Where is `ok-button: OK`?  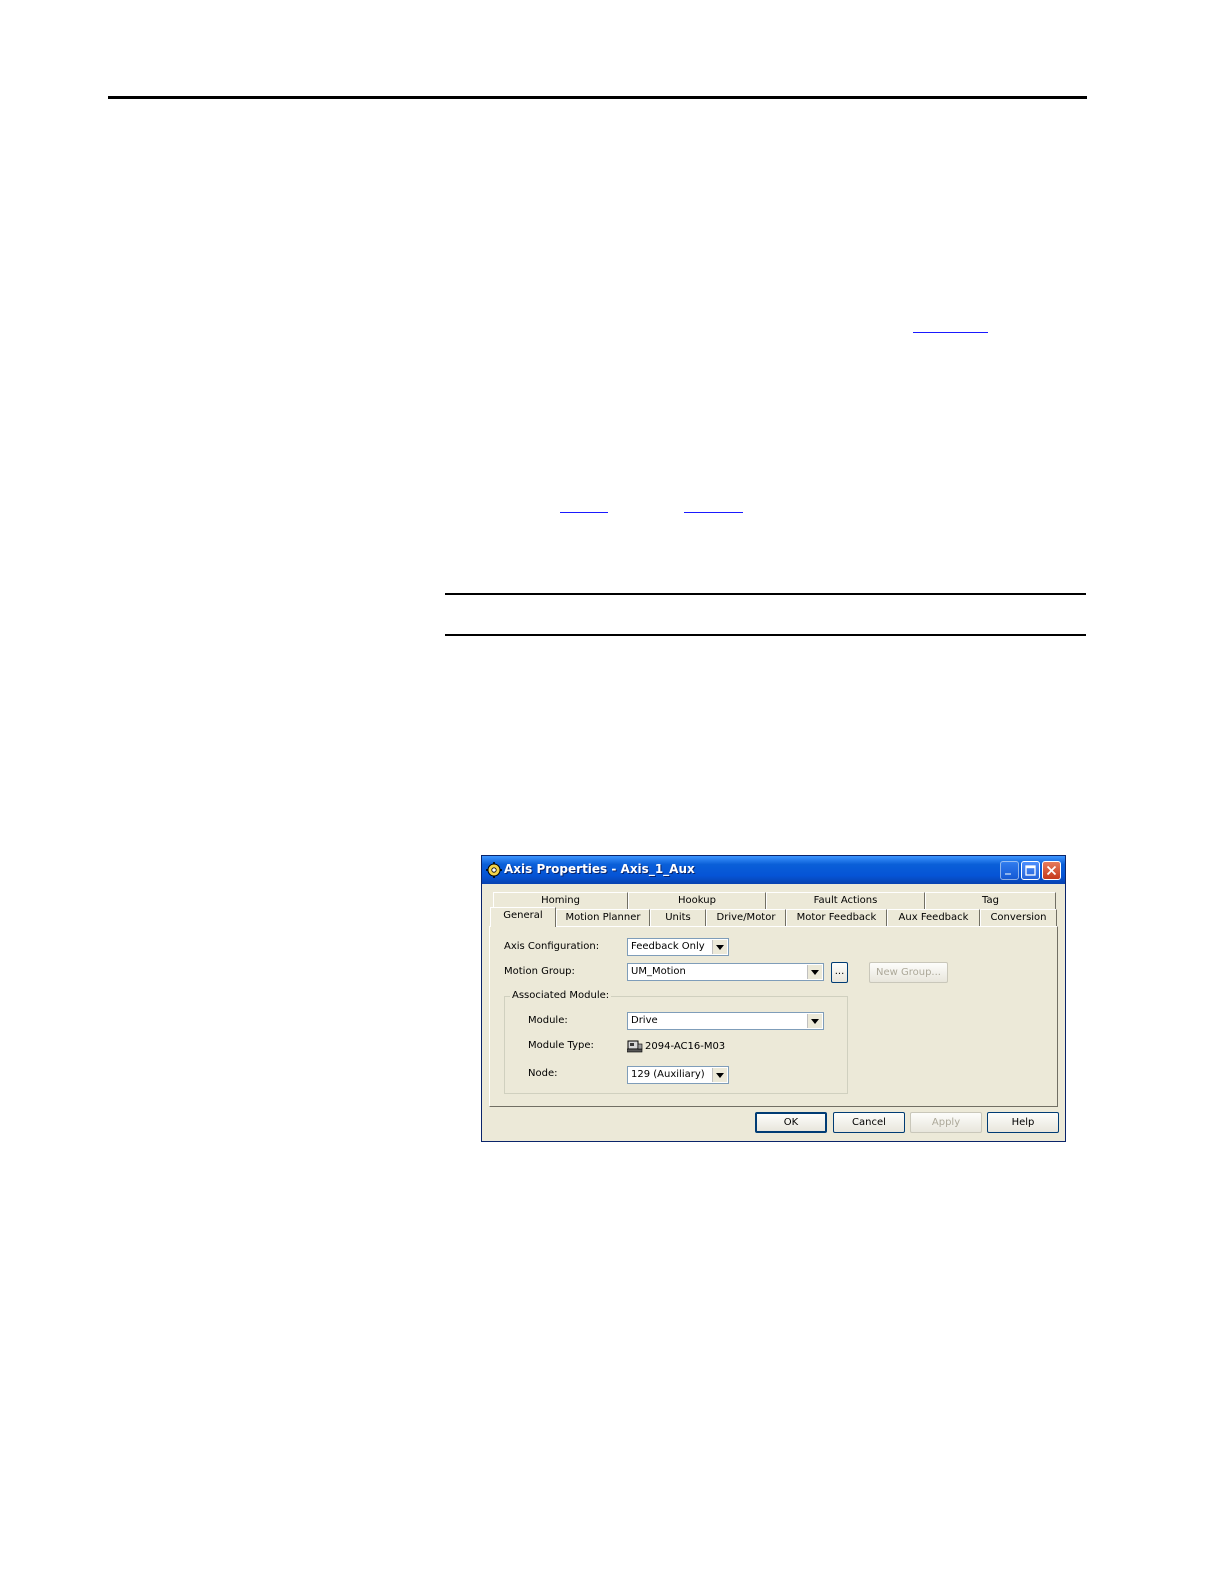
ok-button: OK is located at coordinates (791, 1122).